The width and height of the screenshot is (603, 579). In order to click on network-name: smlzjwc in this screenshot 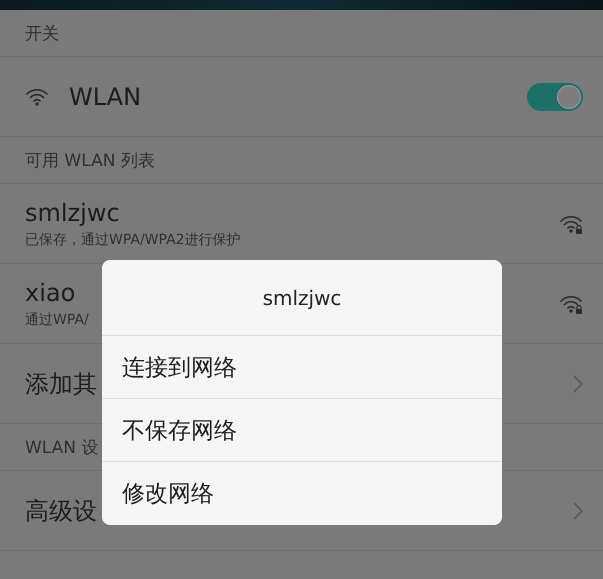, I will do `click(72, 212)`.